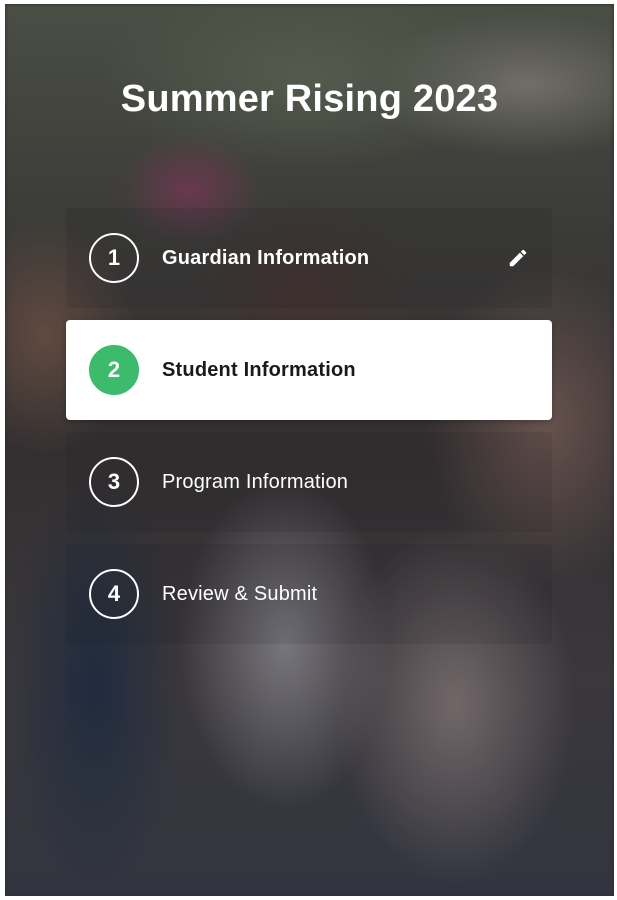 The width and height of the screenshot is (617, 900). I want to click on step-label: Program Information, so click(255, 481).